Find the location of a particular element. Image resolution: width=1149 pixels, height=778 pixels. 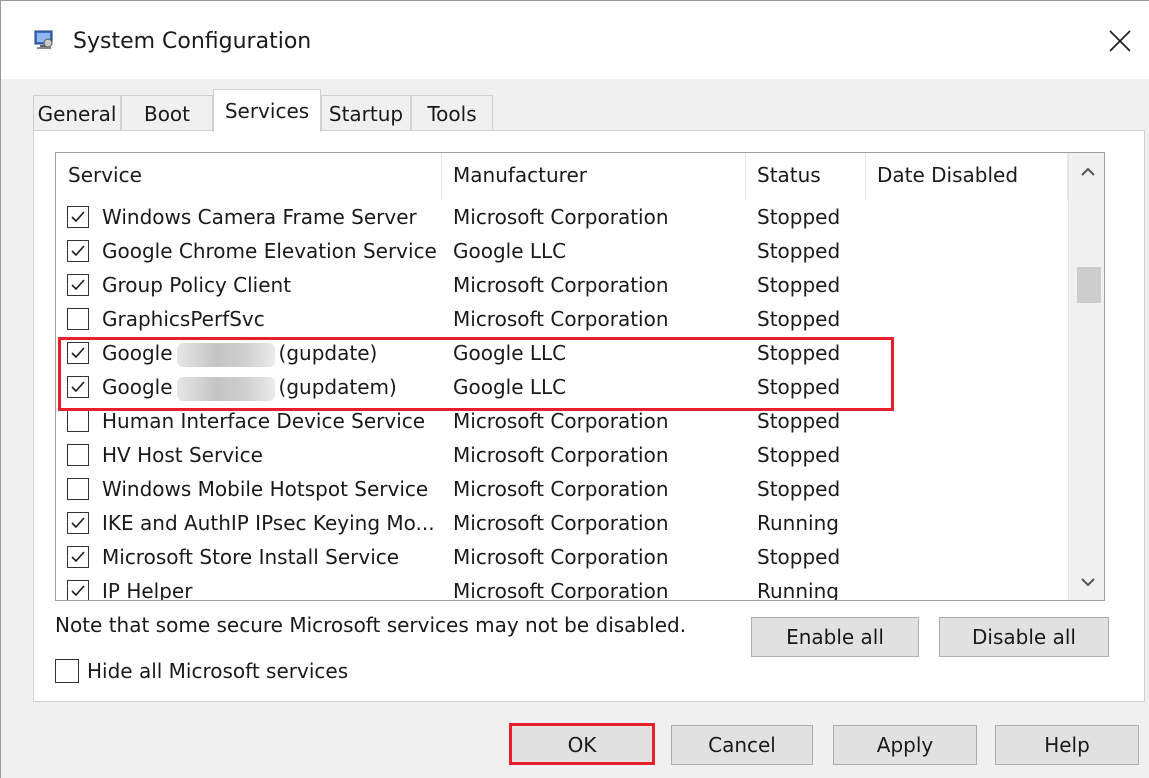

service-name: Human Interface Device Service is located at coordinates (264, 421).